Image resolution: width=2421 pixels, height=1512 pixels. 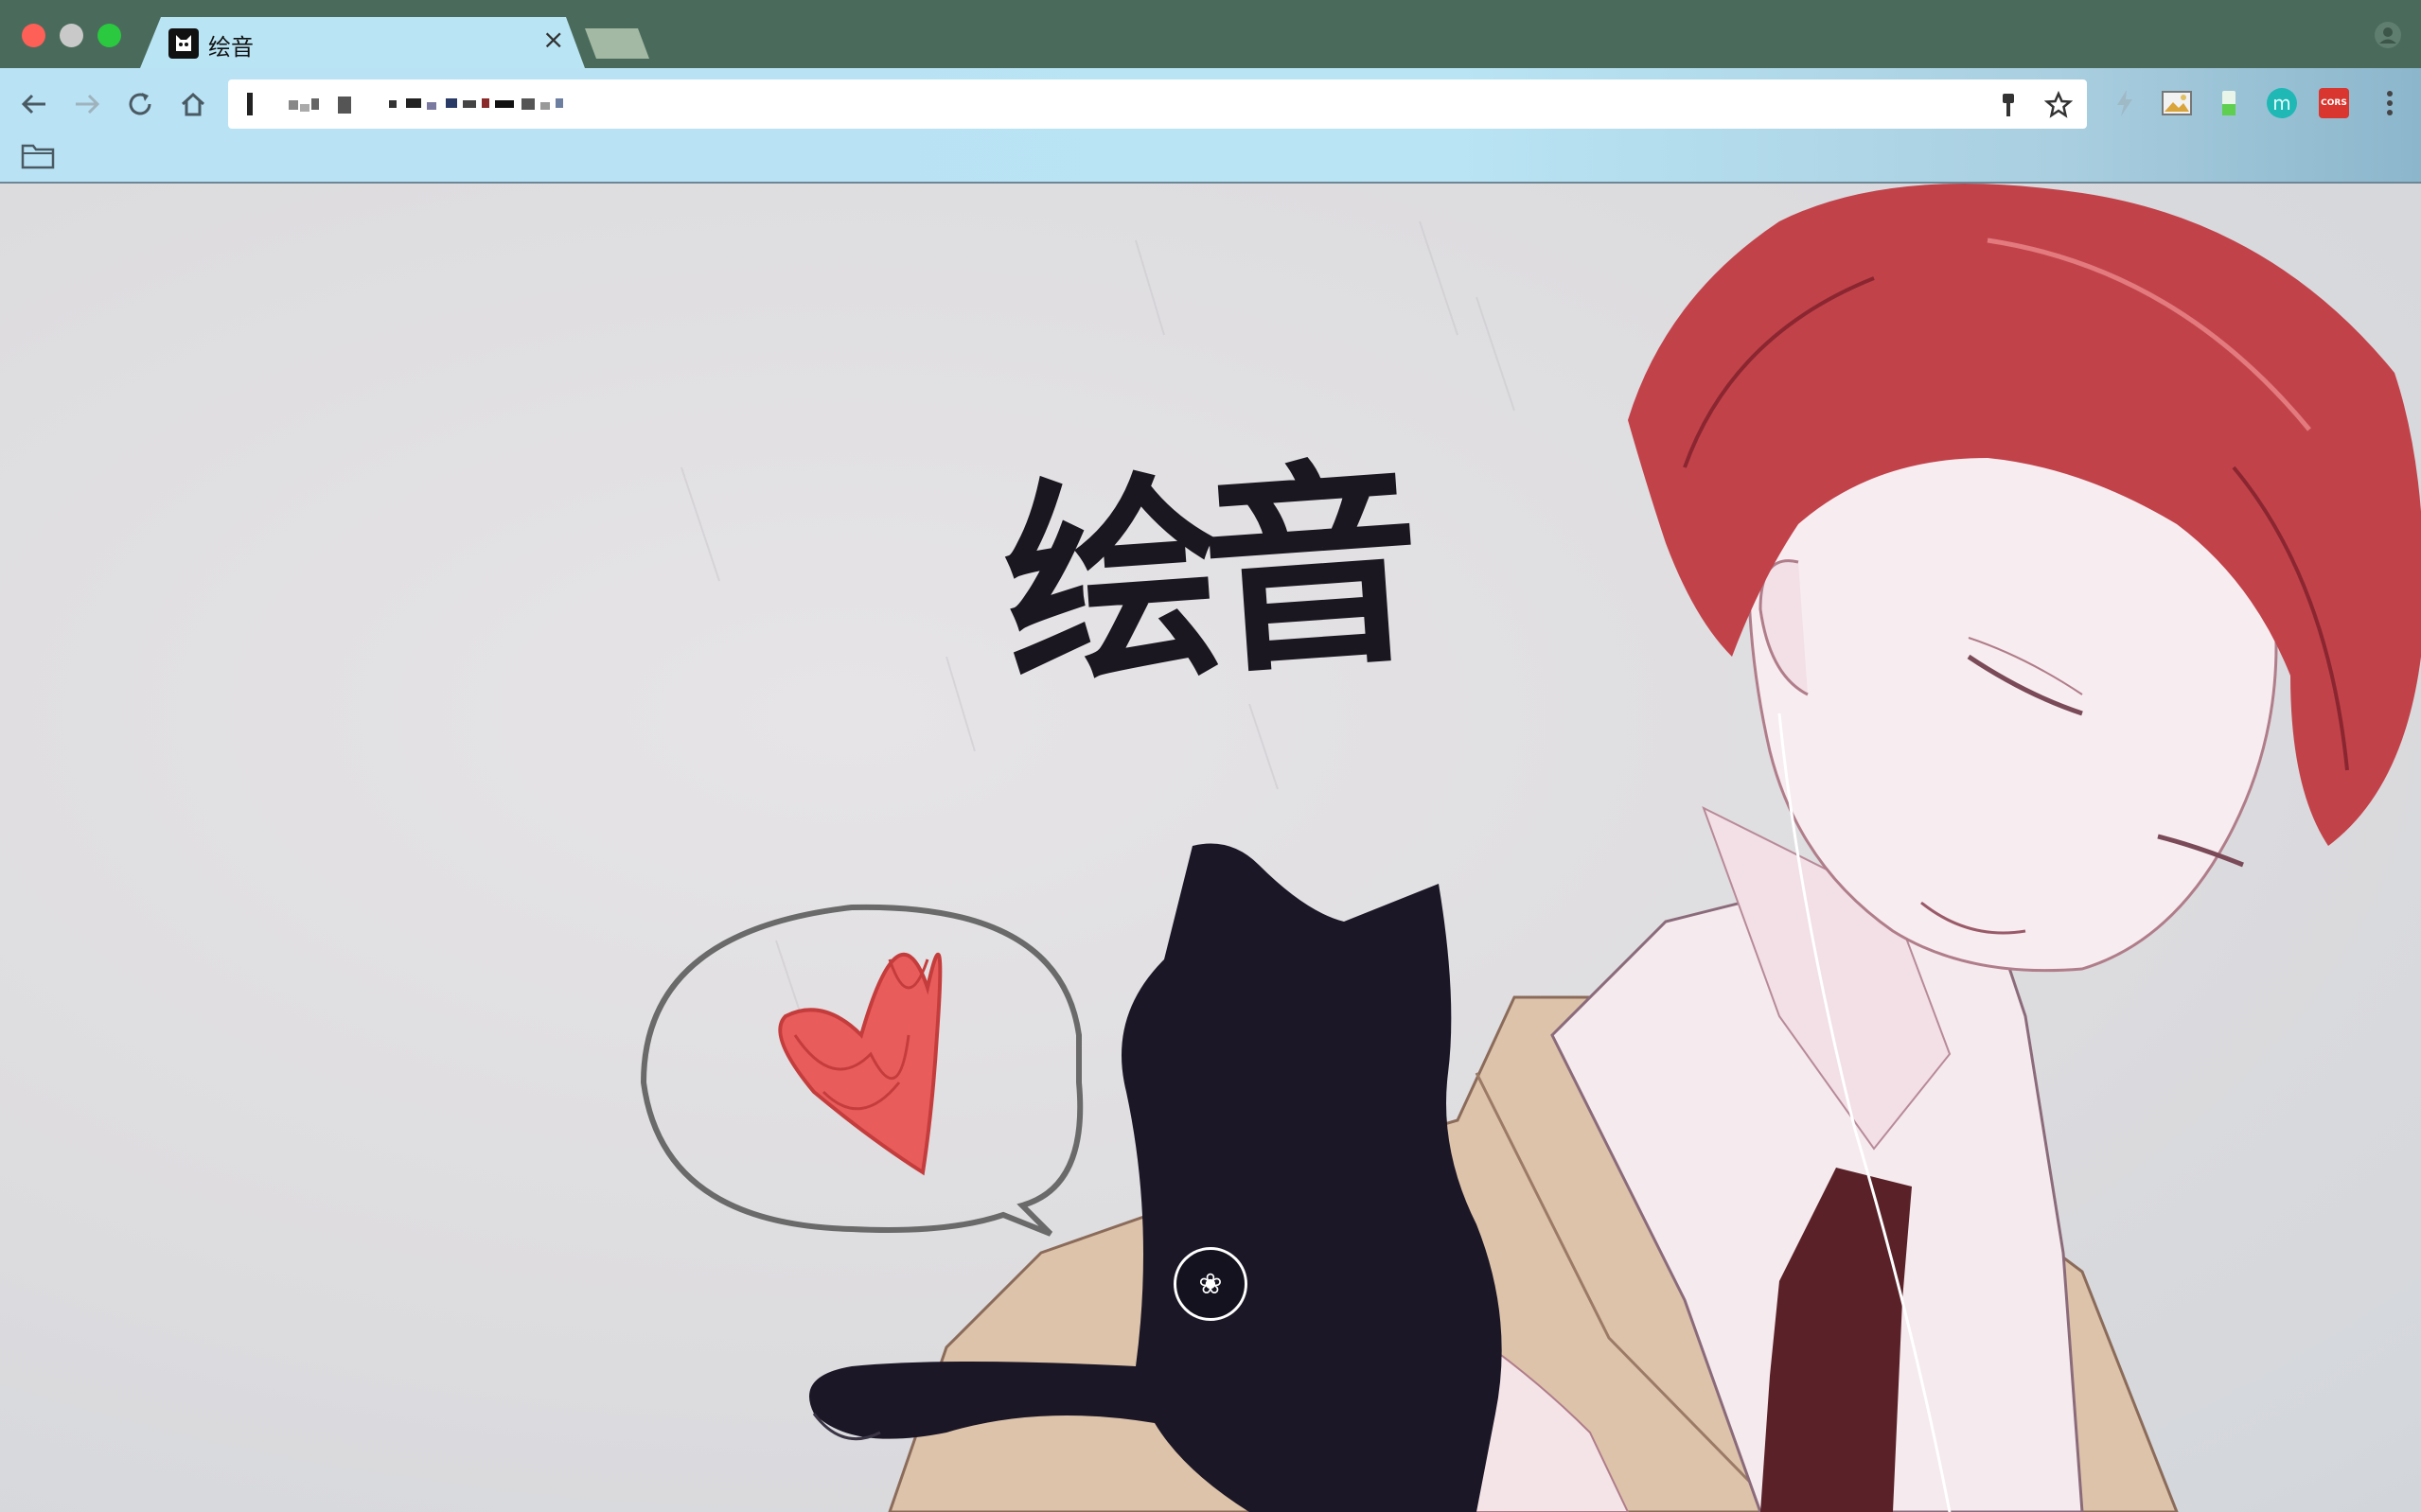 What do you see at coordinates (183, 43) in the screenshot?
I see `cat-favicon-icon` at bounding box center [183, 43].